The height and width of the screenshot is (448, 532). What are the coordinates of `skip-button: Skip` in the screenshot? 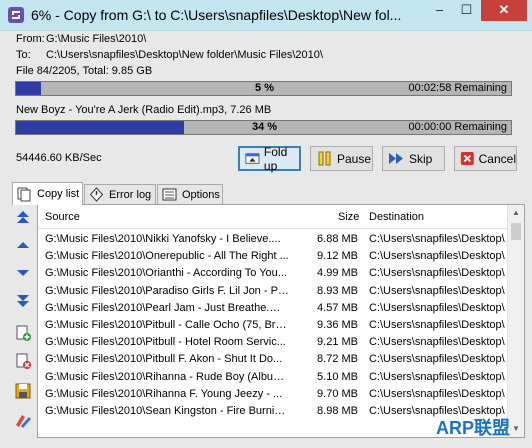 It's located at (413, 158).